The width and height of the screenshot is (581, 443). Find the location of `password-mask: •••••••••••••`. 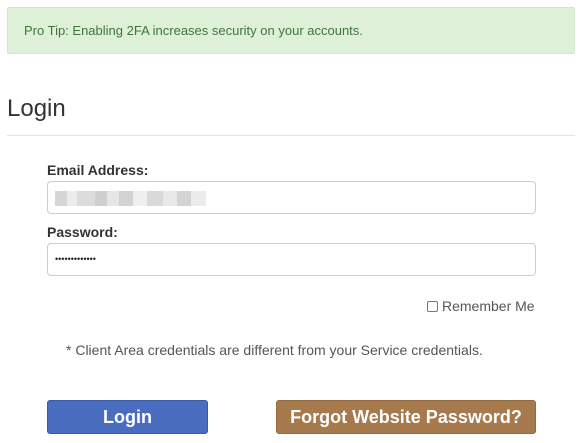

password-mask: ••••••••••••• is located at coordinates (75, 259).